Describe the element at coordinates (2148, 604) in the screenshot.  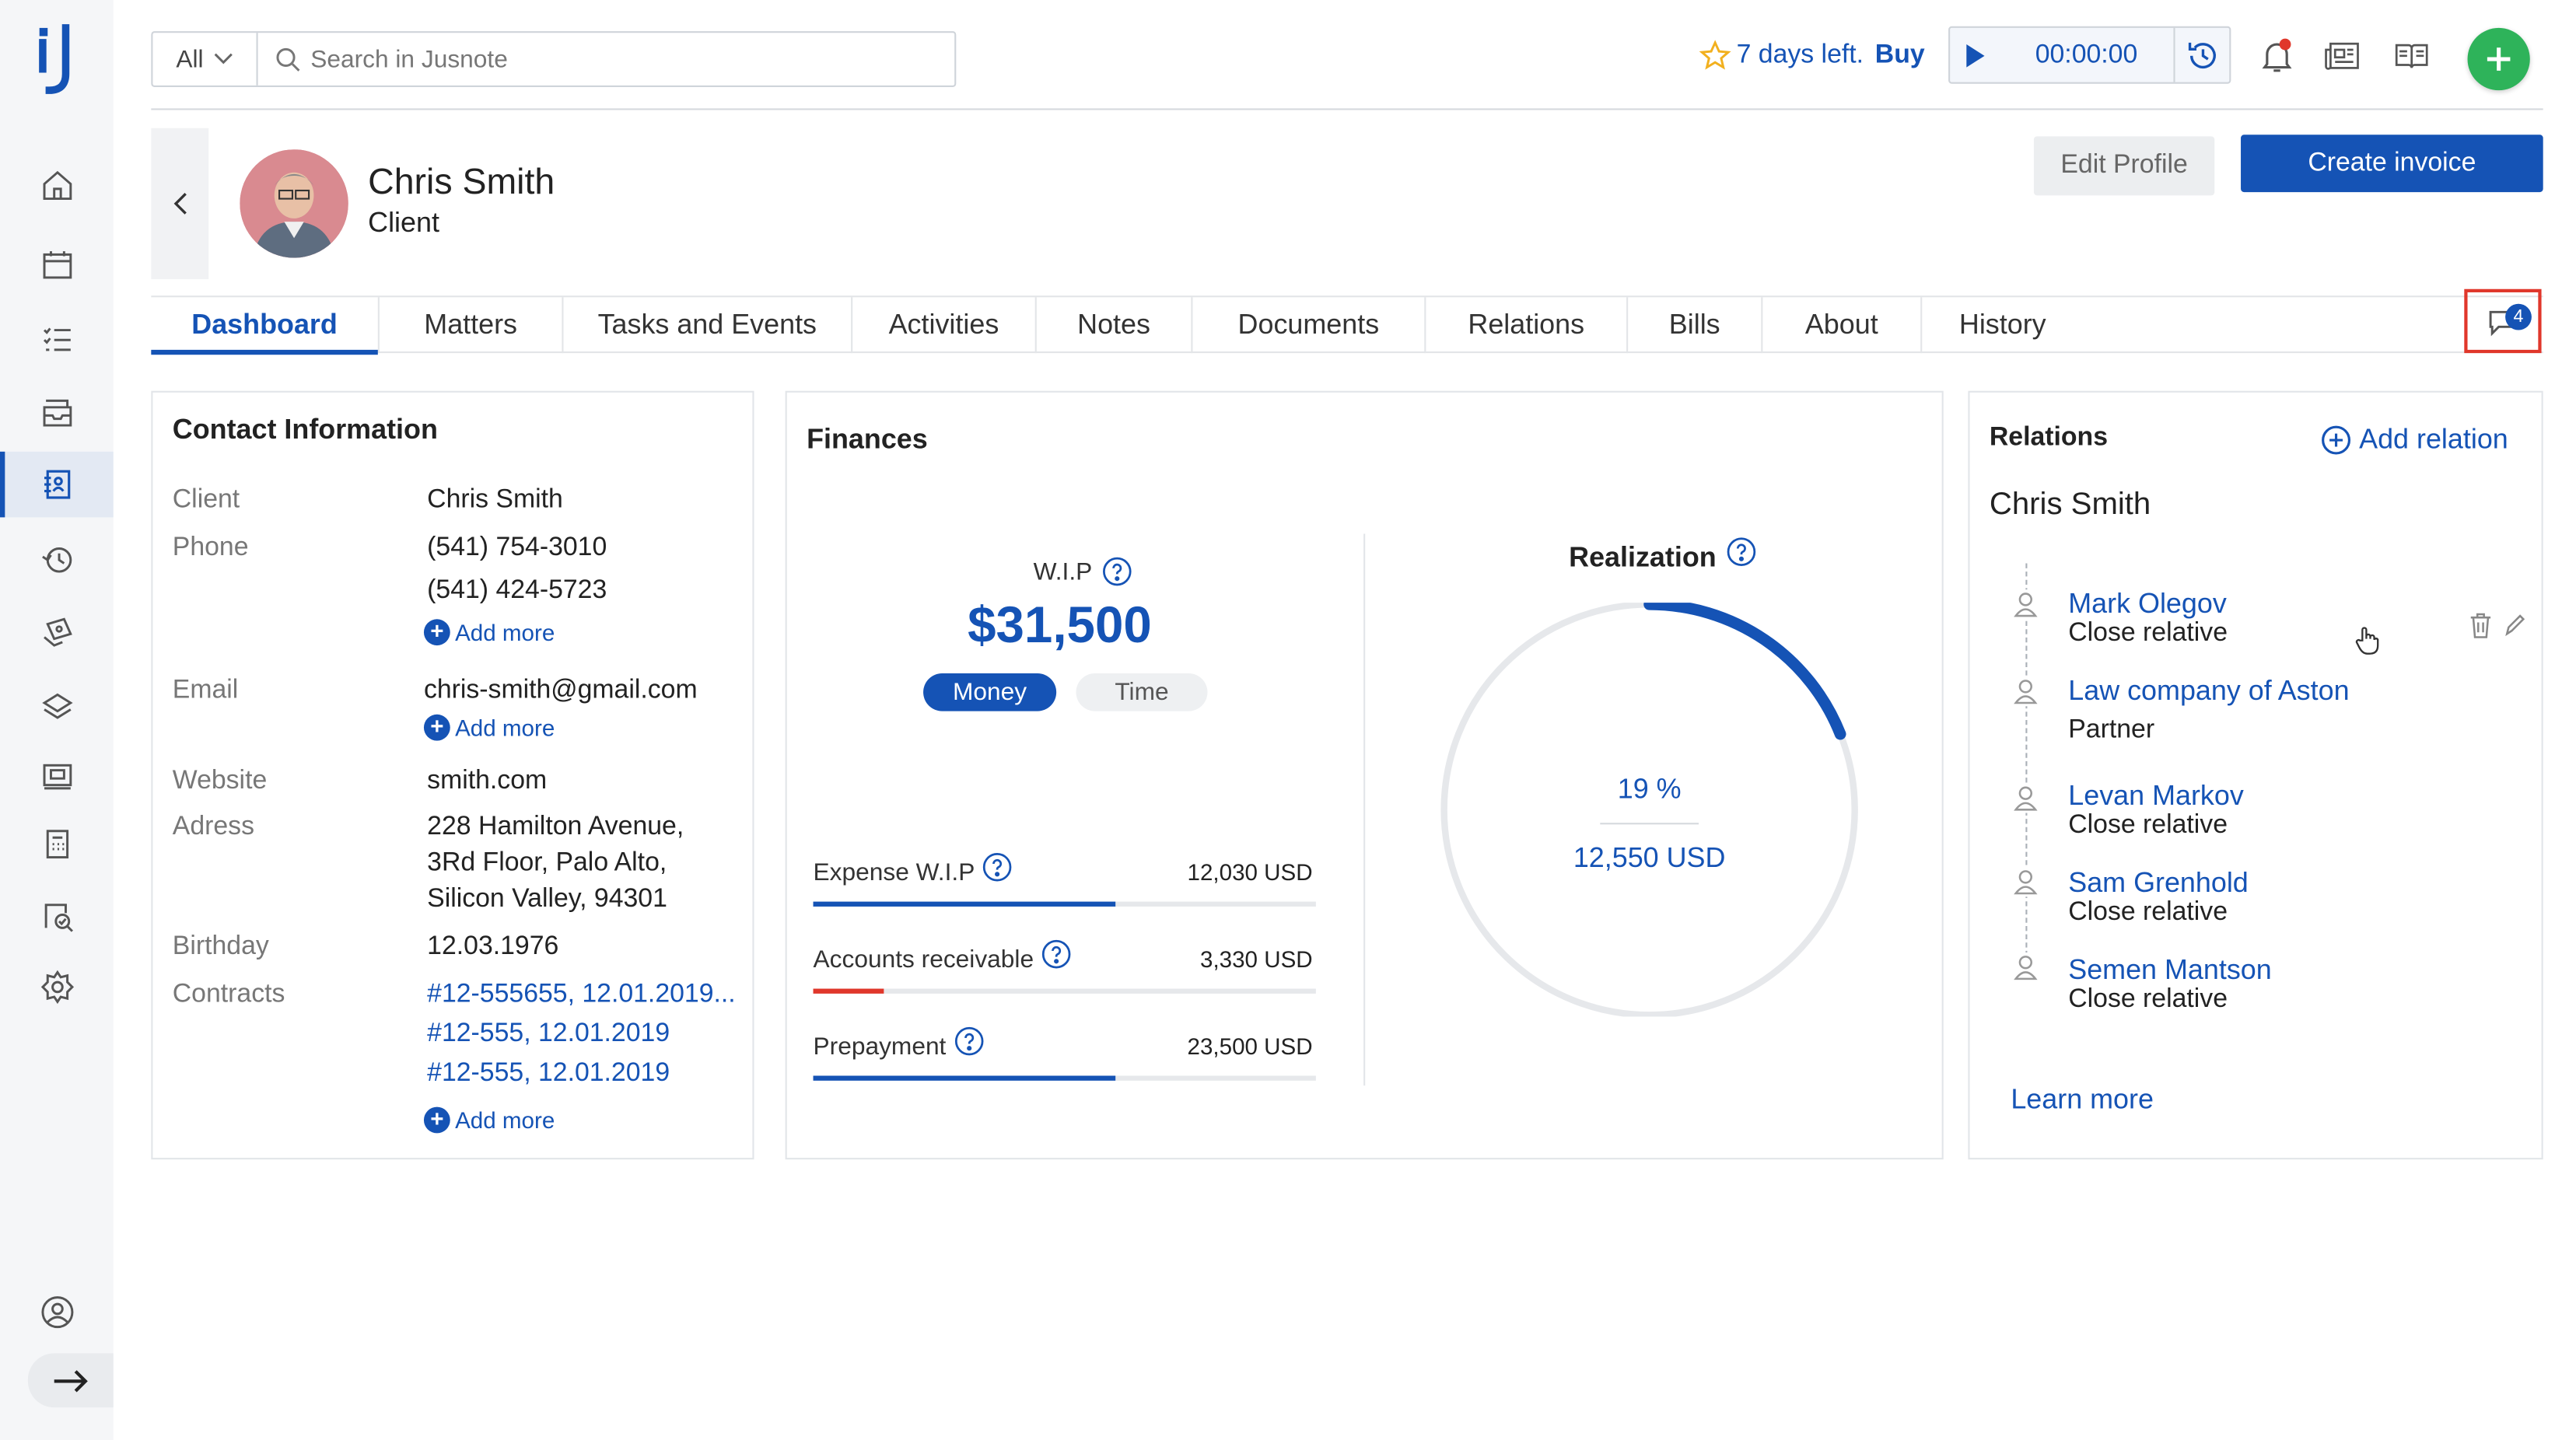
I see `relation-name-1: Mark Olegov` at that location.